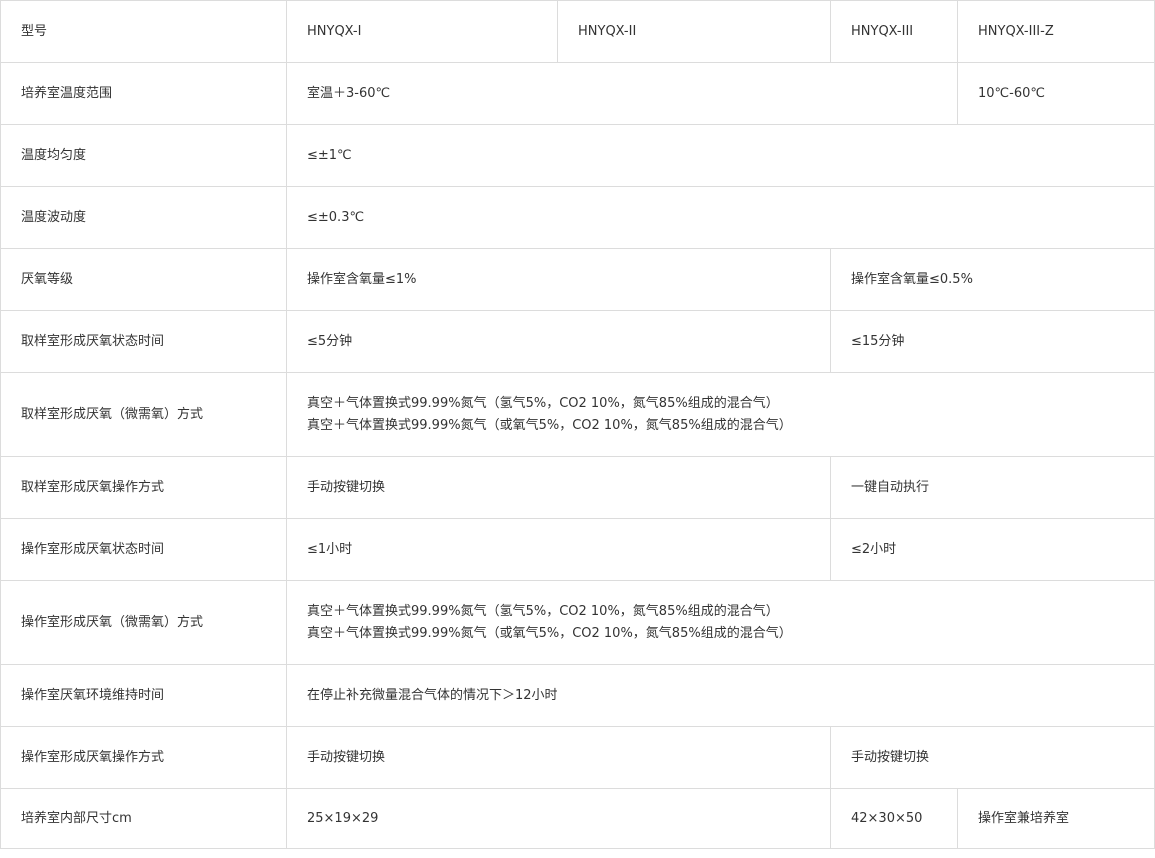  I want to click on row-value: 一键自动执行, so click(992, 487).